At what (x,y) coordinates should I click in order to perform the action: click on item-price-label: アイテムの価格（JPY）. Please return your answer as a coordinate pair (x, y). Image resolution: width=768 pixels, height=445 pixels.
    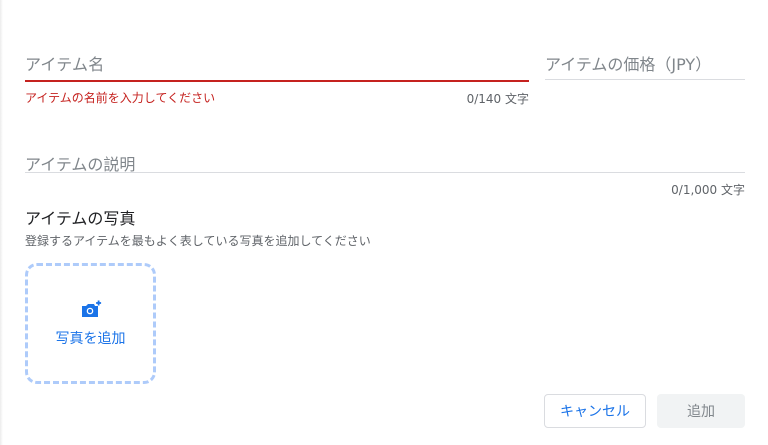
    Looking at the image, I should click on (628, 64).